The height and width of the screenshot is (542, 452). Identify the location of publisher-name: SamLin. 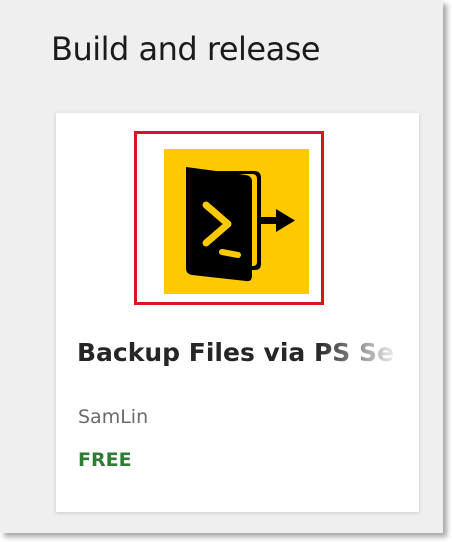
(113, 417).